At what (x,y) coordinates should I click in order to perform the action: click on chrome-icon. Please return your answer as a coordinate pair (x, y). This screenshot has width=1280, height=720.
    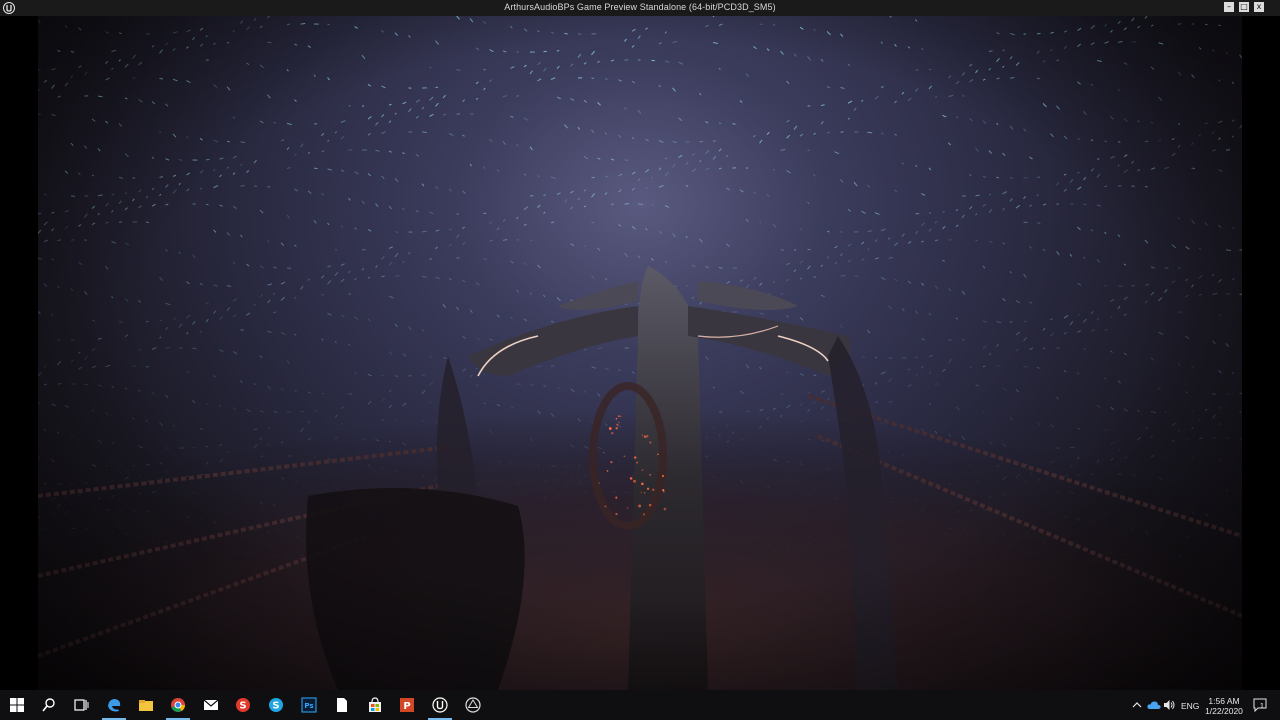
    Looking at the image, I should click on (178, 705).